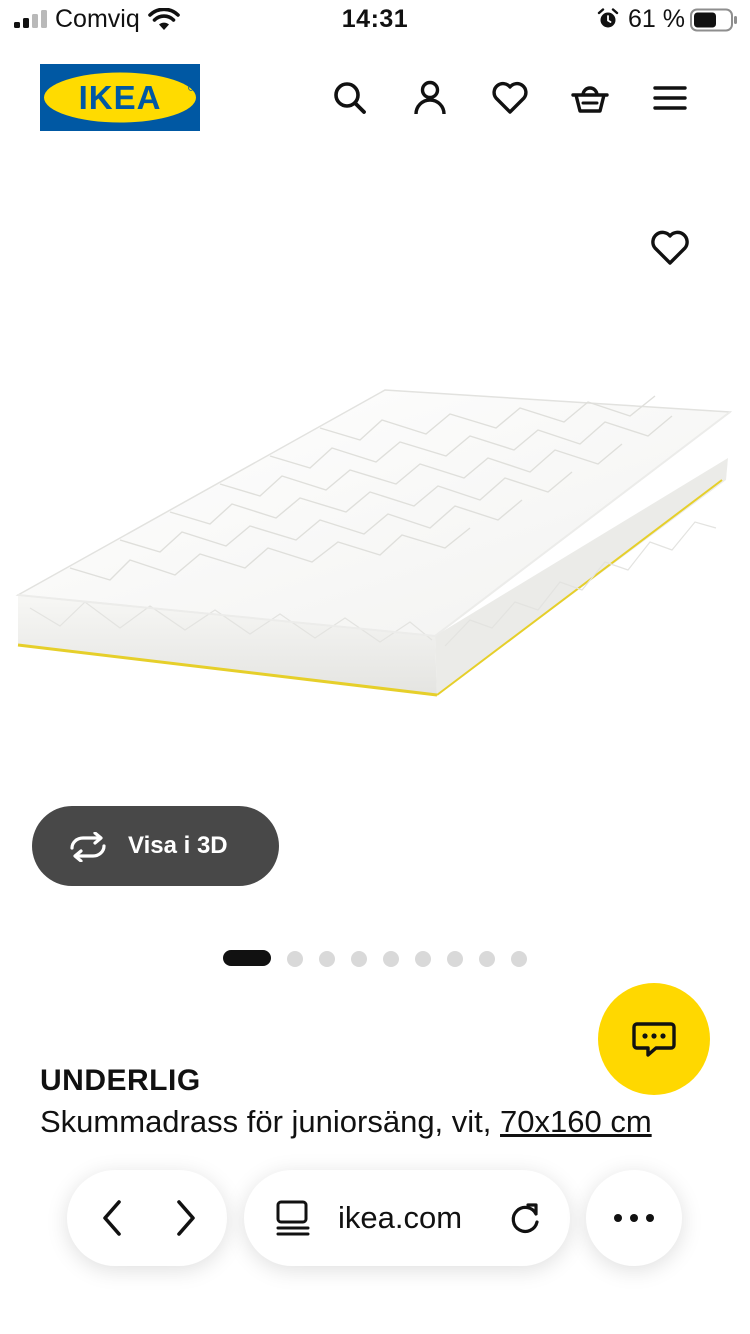  What do you see at coordinates (147, 1218) in the screenshot?
I see `navigation-pill` at bounding box center [147, 1218].